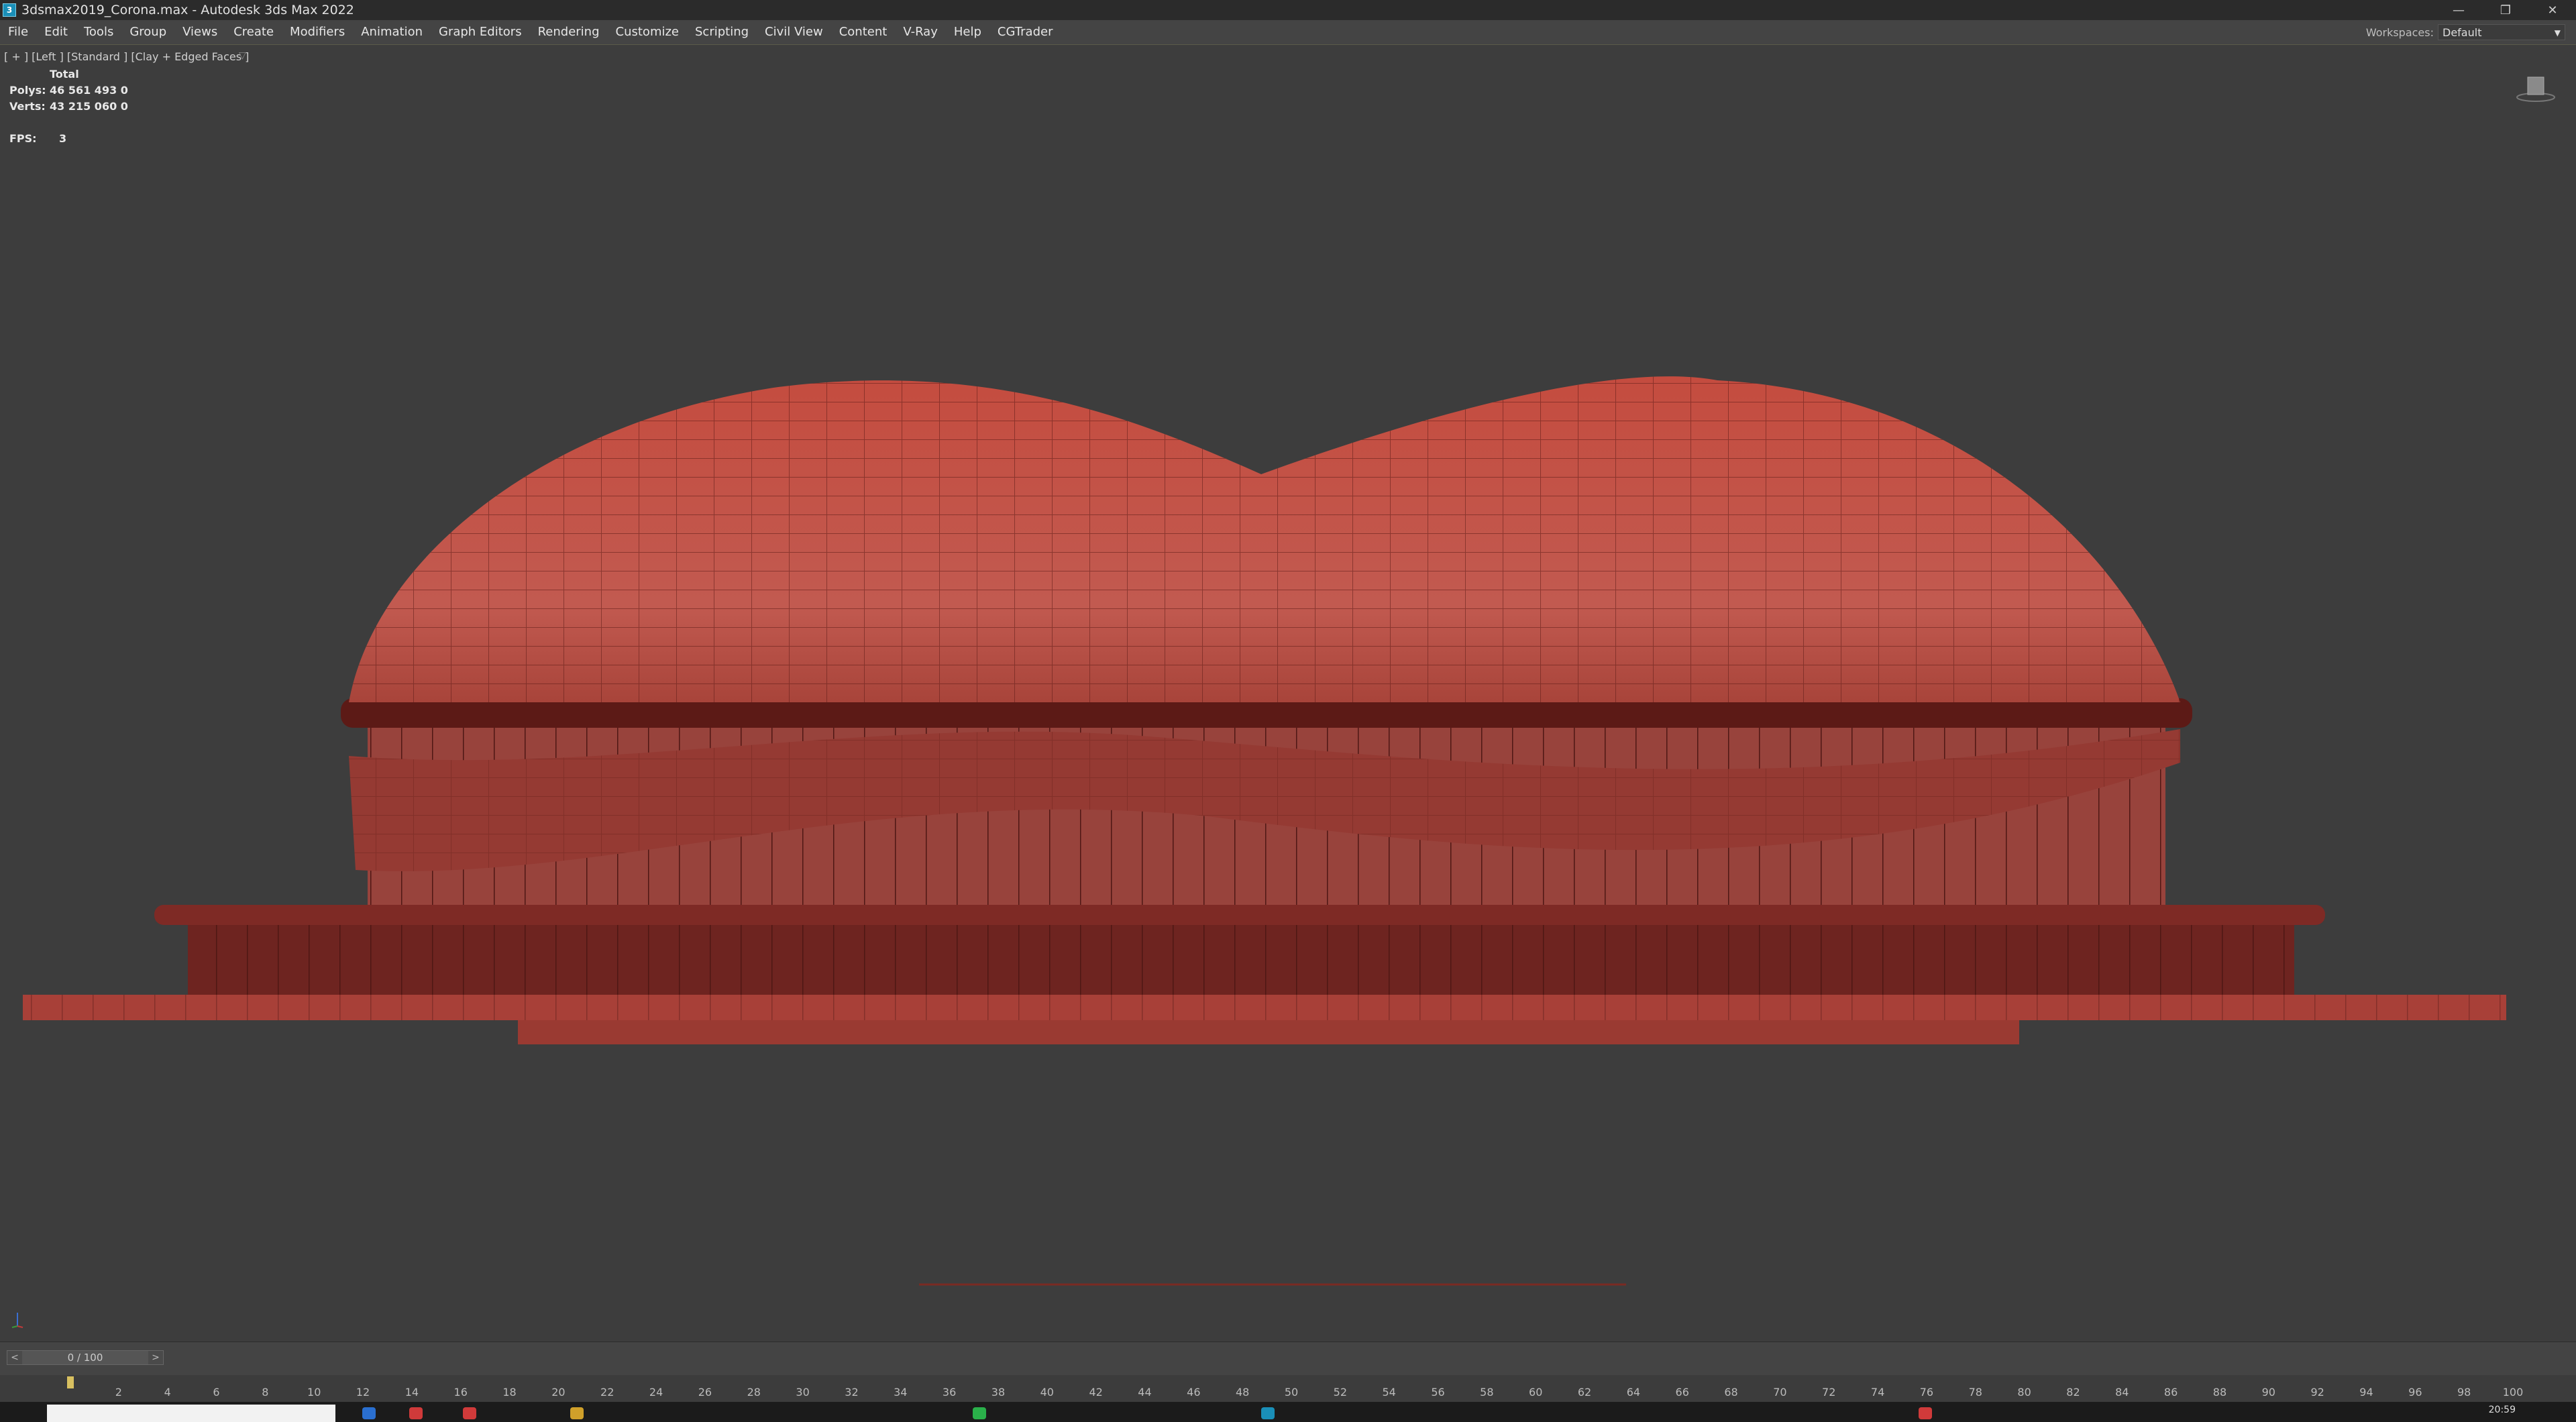 Image resolution: width=2576 pixels, height=1422 pixels. What do you see at coordinates (56, 32) in the screenshot?
I see `menu-edit: Edit` at bounding box center [56, 32].